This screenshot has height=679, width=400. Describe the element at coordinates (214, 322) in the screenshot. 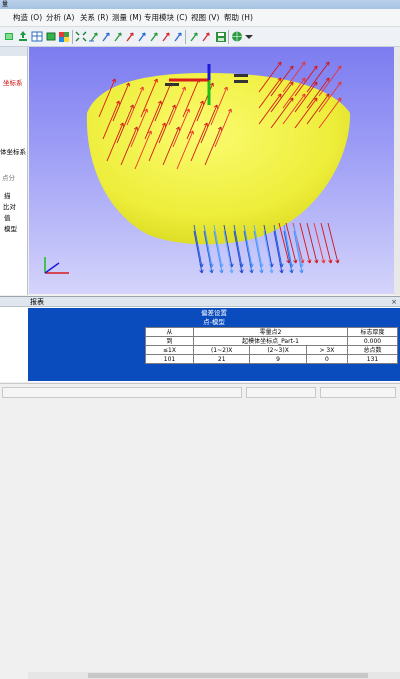

I see `report-subtitle: 点-模型` at that location.